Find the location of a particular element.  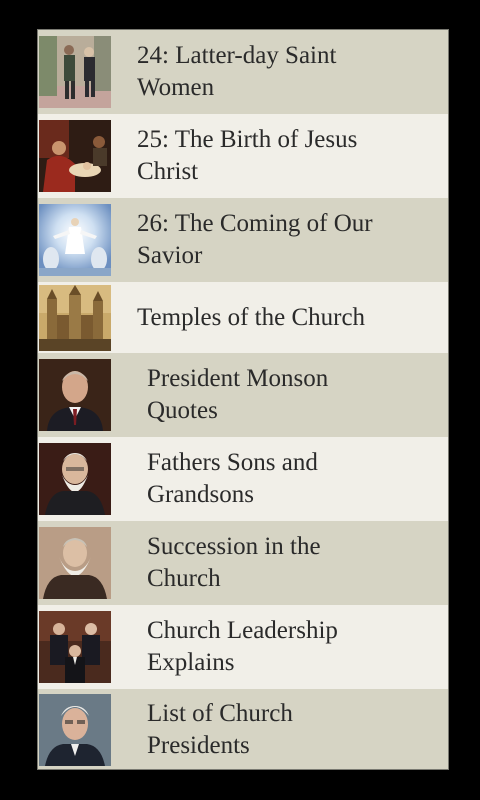

leadership-group-thumbnail is located at coordinates (75, 647).